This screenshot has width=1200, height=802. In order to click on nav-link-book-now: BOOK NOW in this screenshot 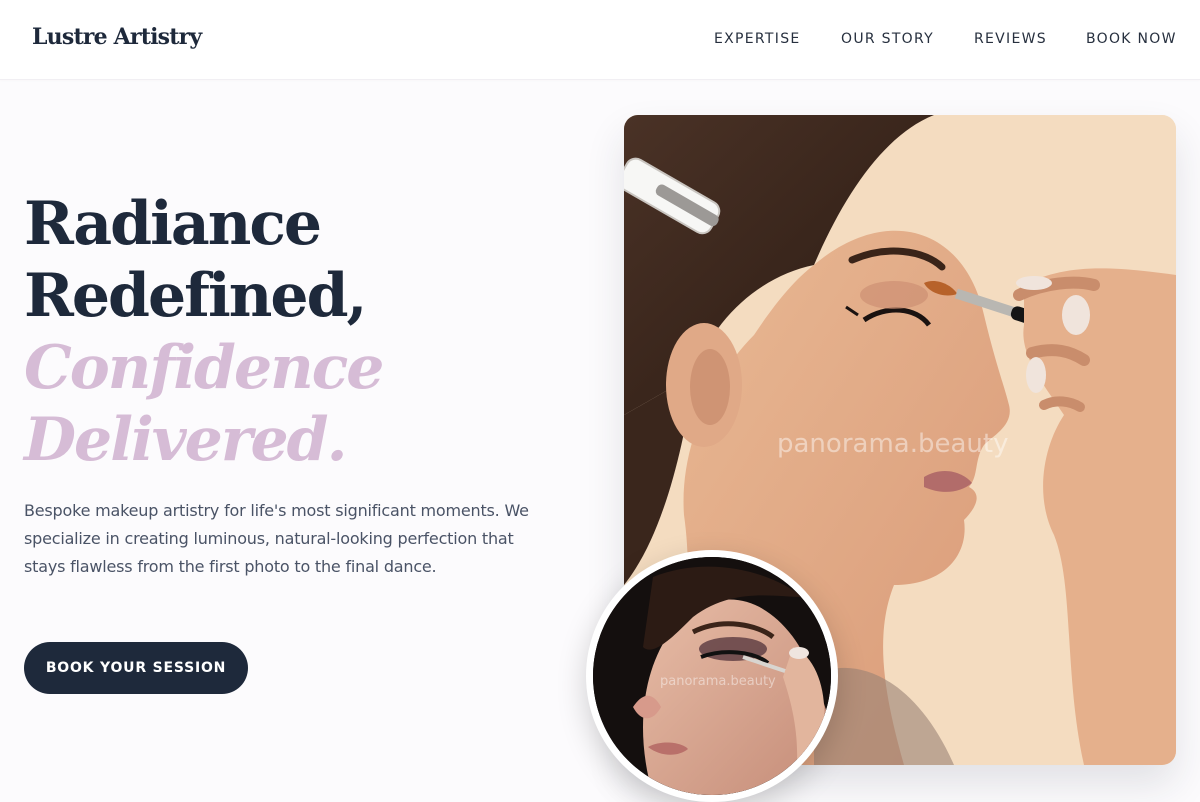, I will do `click(1131, 39)`.